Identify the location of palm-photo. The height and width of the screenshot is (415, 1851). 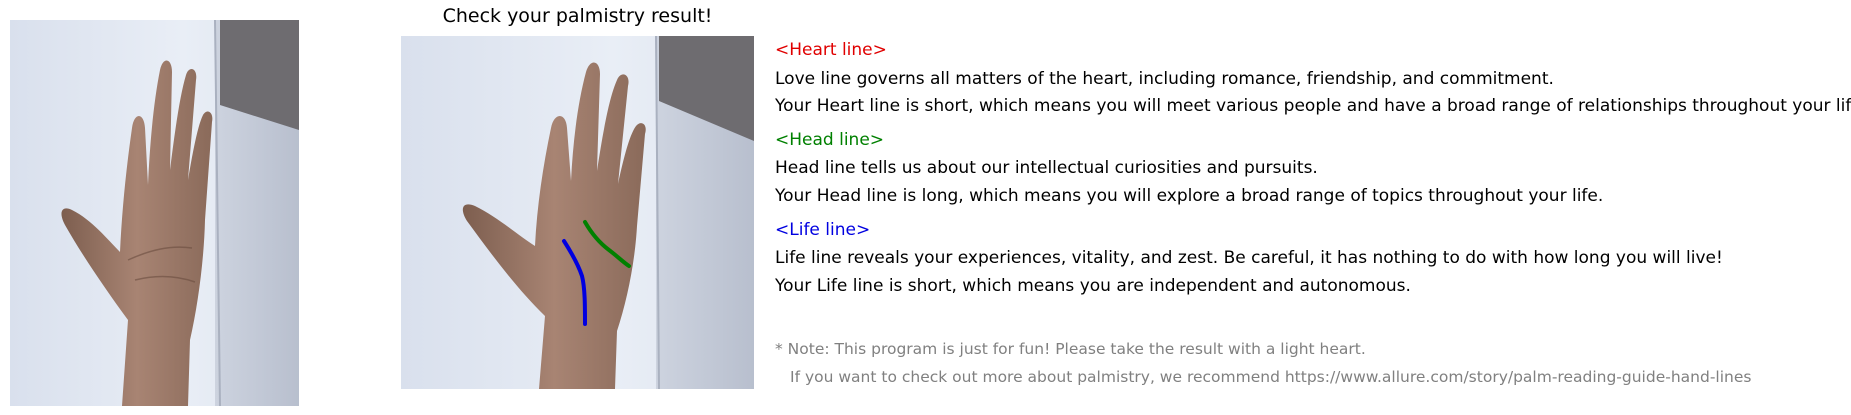
(154, 213).